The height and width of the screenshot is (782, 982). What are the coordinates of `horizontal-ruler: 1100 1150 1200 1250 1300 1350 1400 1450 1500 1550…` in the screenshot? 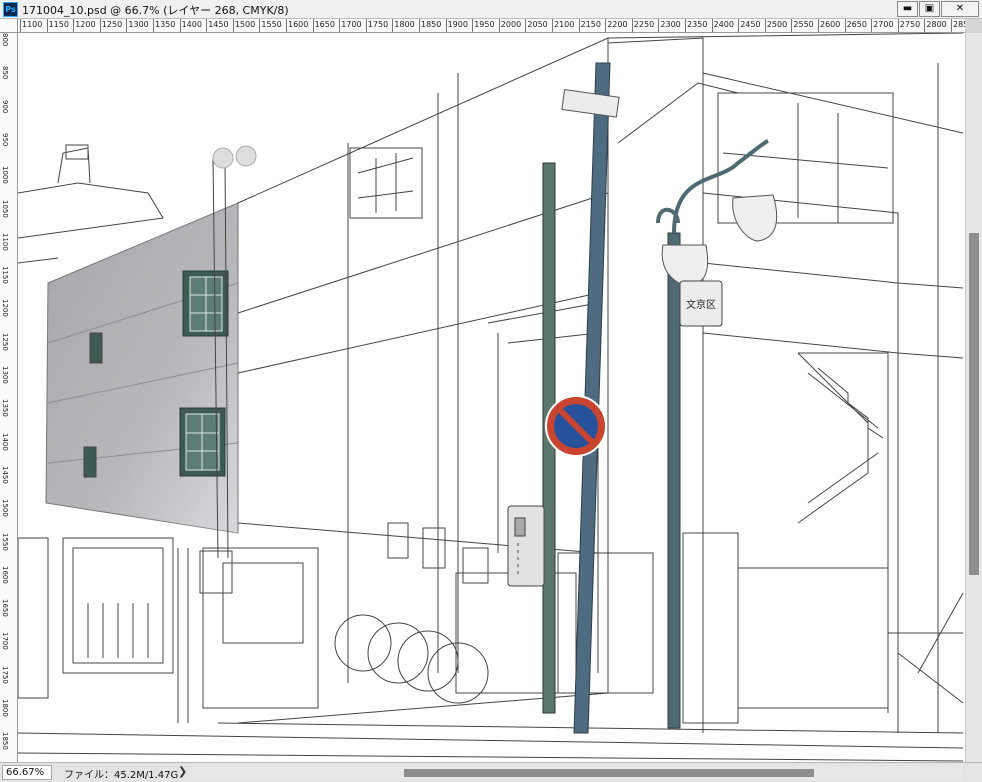 It's located at (491, 26).